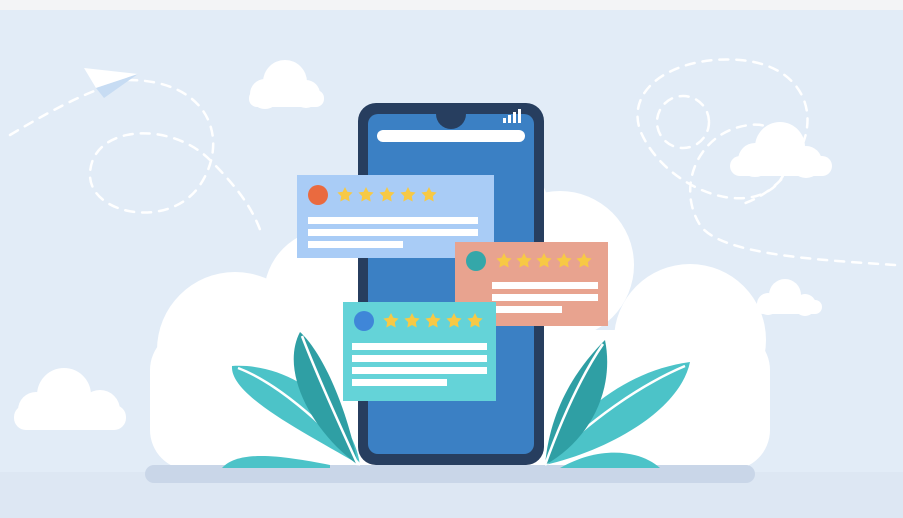 The height and width of the screenshot is (518, 903). What do you see at coordinates (419, 351) in the screenshot?
I see `review-card-teal` at bounding box center [419, 351].